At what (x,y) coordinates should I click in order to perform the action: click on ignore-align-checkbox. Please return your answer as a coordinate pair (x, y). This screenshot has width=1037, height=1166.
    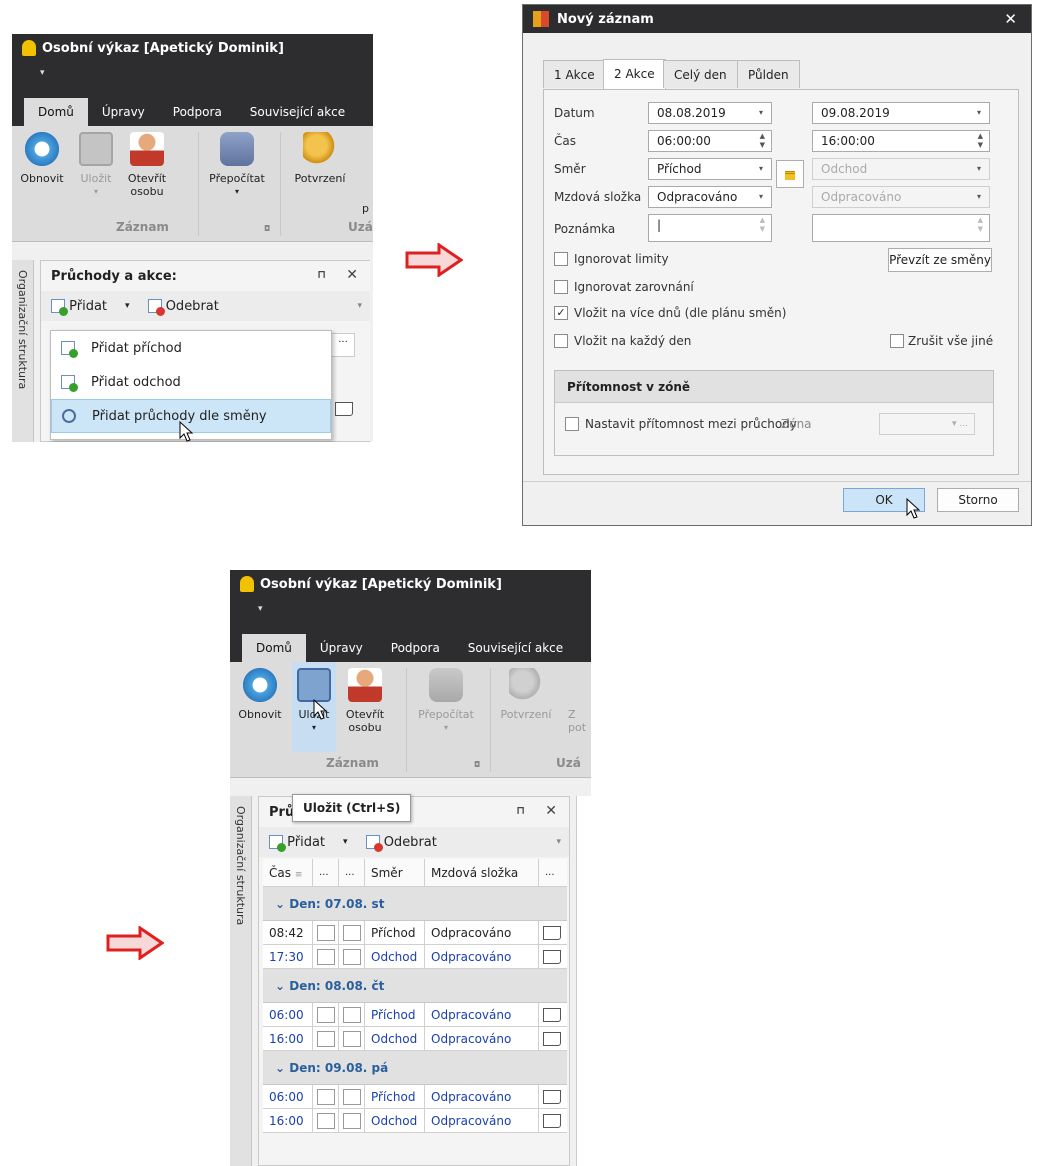
    Looking at the image, I should click on (561, 287).